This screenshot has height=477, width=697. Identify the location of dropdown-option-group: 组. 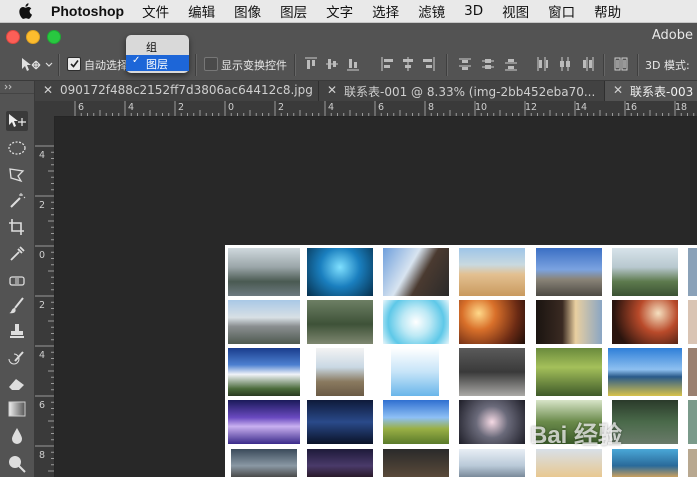
(157, 46).